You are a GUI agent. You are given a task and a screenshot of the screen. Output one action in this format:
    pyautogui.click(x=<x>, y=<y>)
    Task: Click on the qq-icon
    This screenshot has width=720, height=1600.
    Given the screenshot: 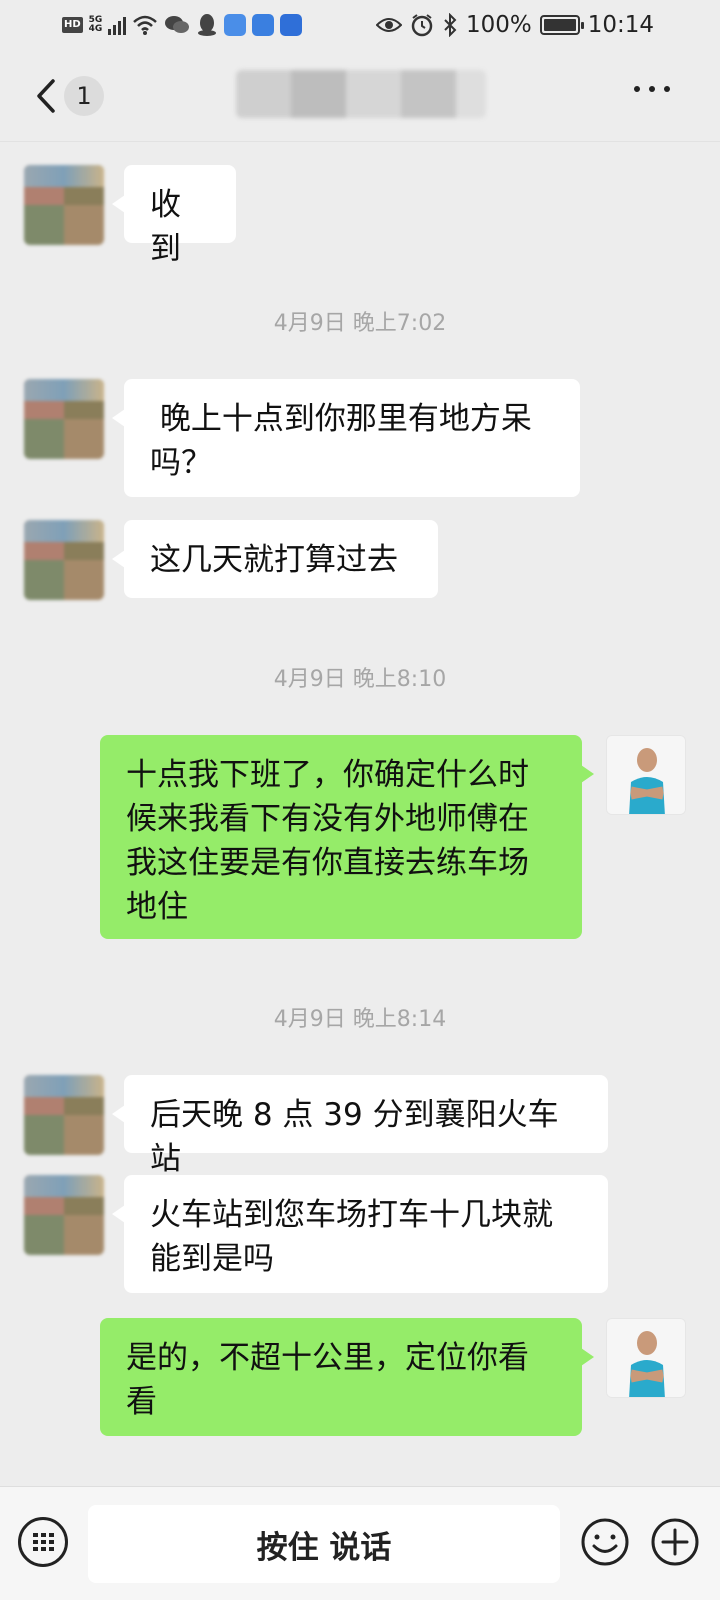 What is the action you would take?
    pyautogui.click(x=207, y=25)
    